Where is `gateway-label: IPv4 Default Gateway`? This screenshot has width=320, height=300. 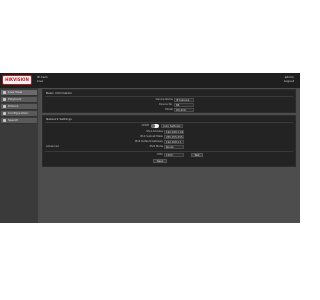 gateway-label: IPv4 Default Gateway is located at coordinates (148, 141).